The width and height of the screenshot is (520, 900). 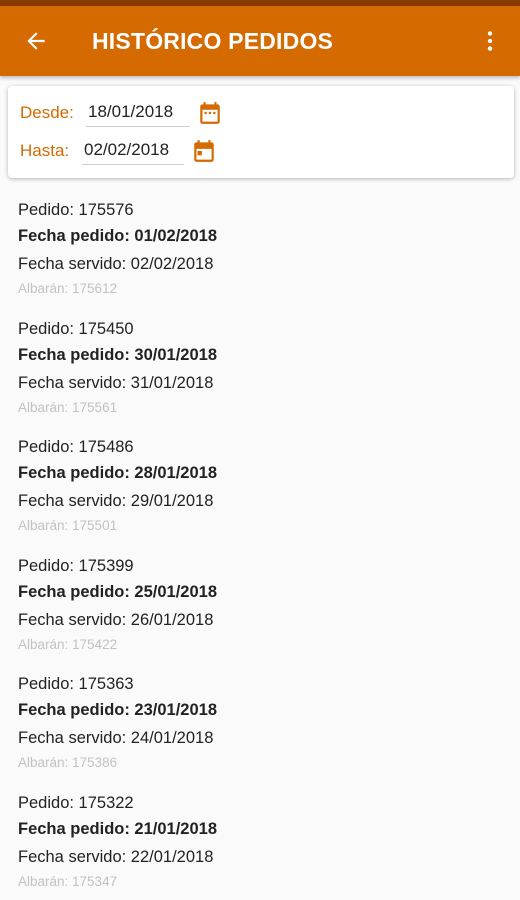 I want to click on desde-row: Desde: 18/01/2018, so click(x=122, y=113).